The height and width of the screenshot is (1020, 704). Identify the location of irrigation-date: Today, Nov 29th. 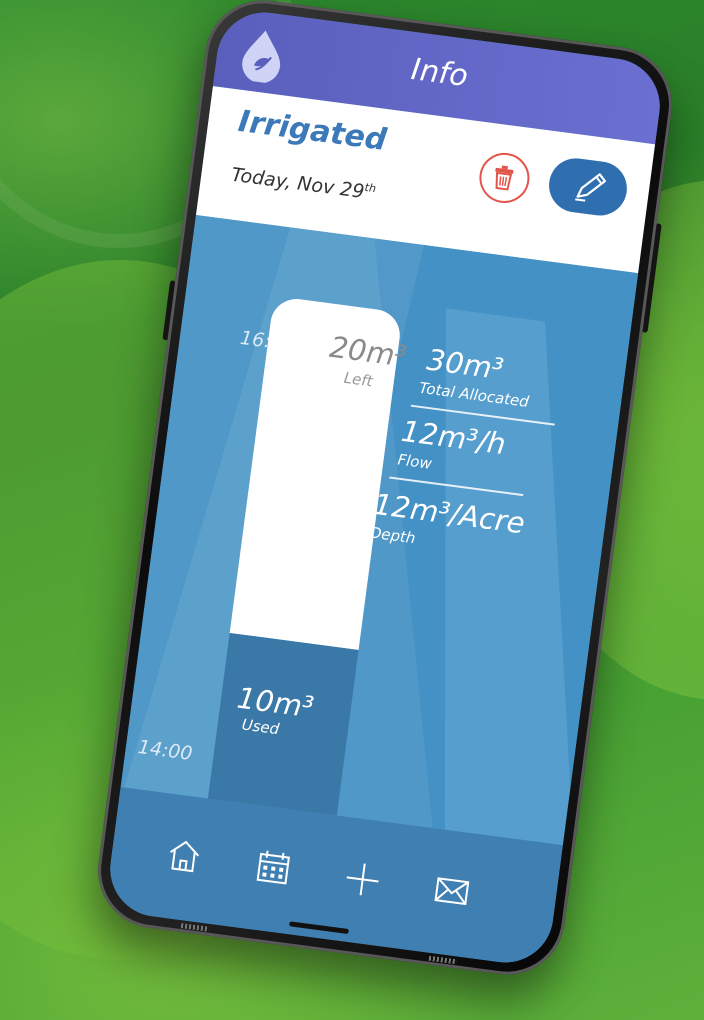
(303, 183).